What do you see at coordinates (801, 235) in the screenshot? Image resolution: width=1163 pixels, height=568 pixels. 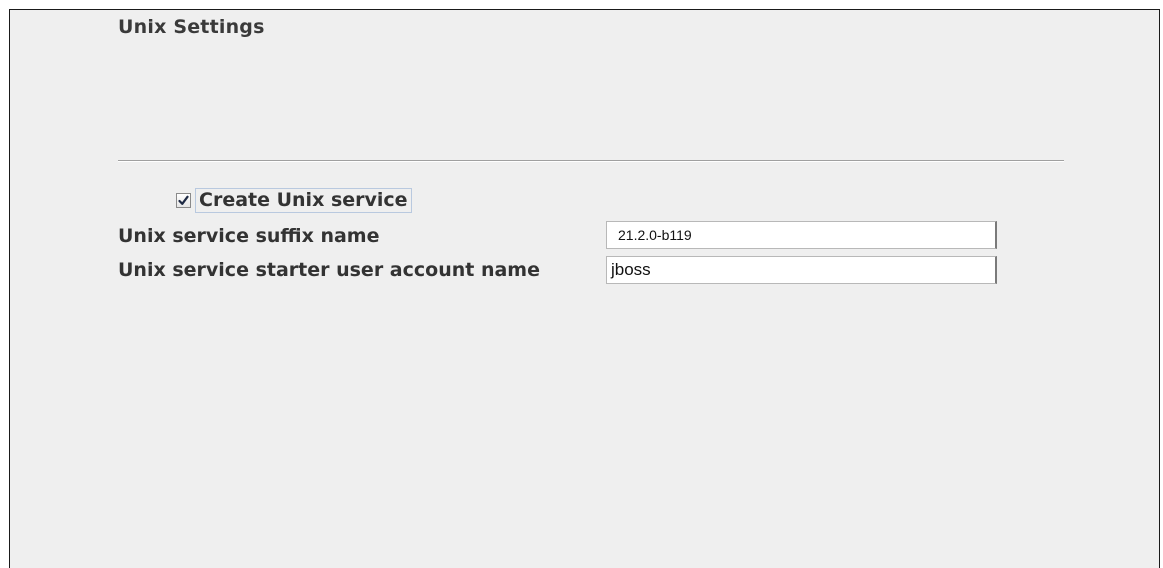 I see `suffix-name-input: 21.2.0-b119` at bounding box center [801, 235].